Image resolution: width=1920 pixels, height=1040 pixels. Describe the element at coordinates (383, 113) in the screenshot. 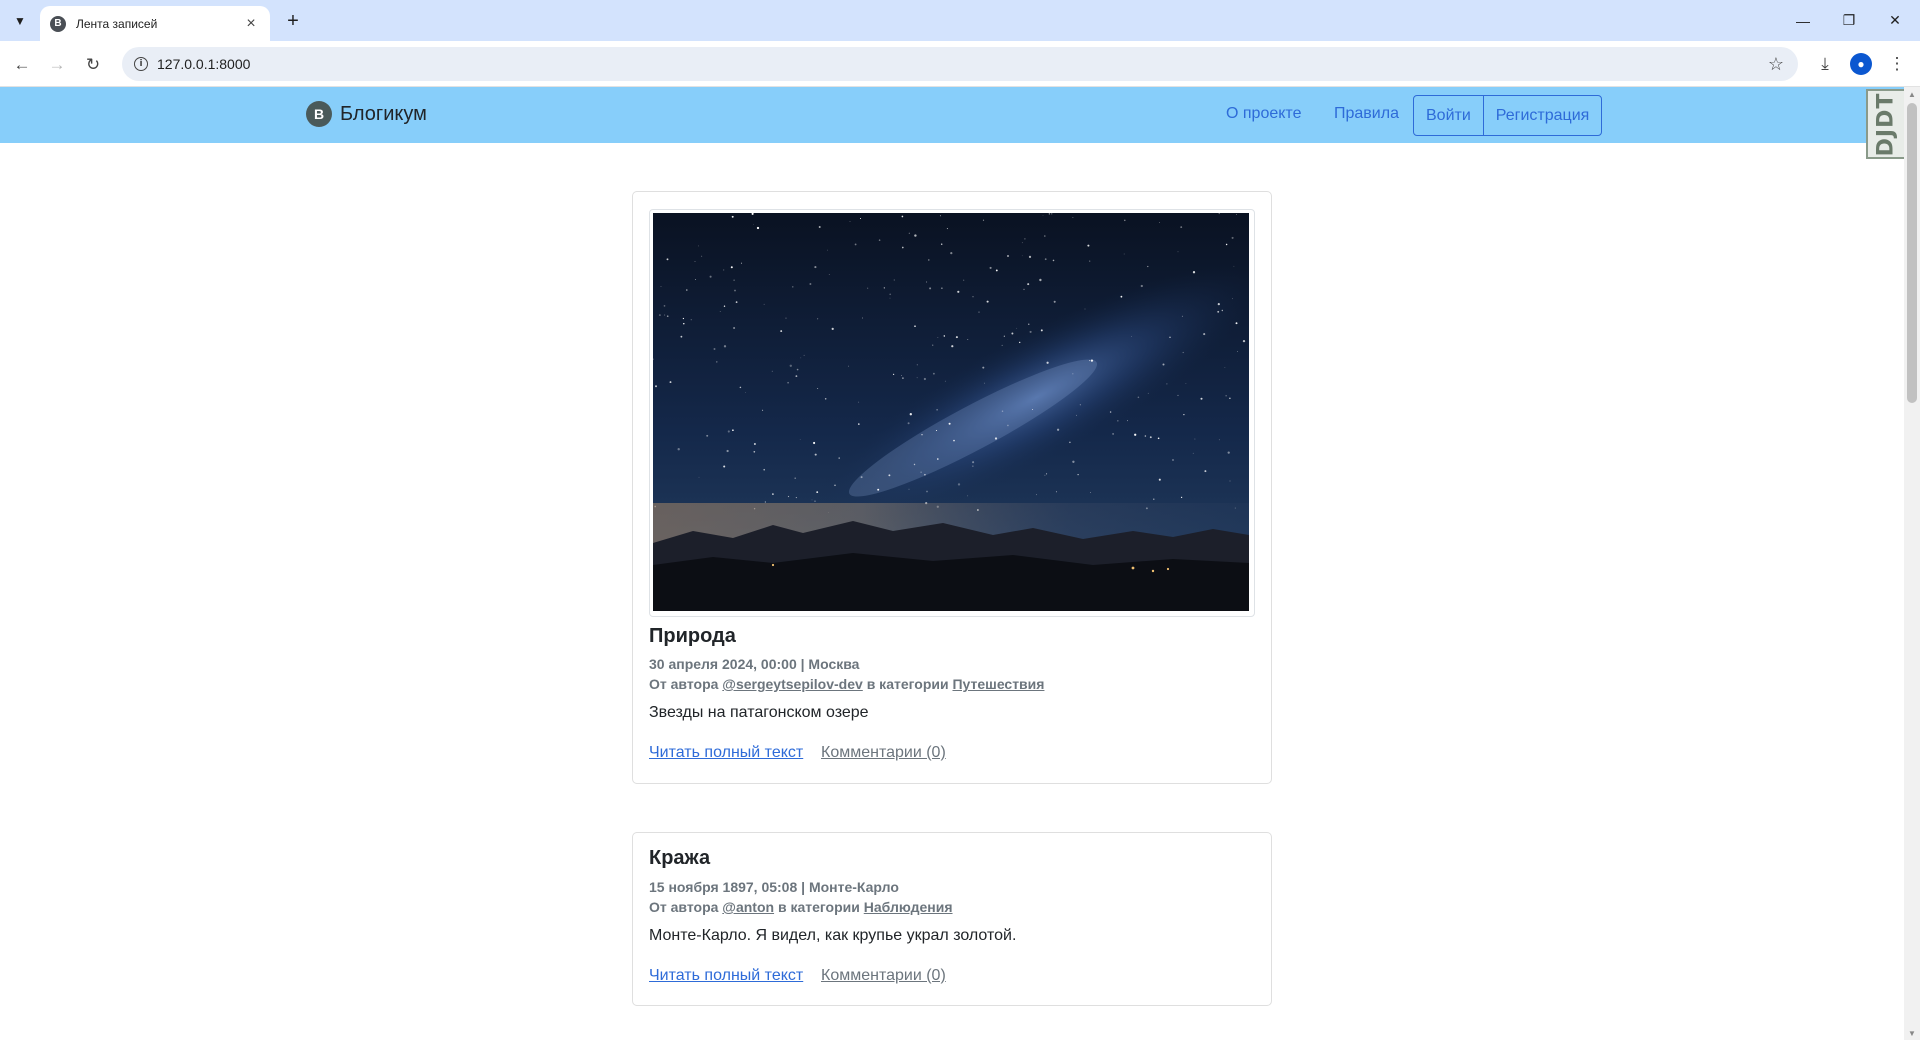

I see `brand-name: Блогикум` at that location.